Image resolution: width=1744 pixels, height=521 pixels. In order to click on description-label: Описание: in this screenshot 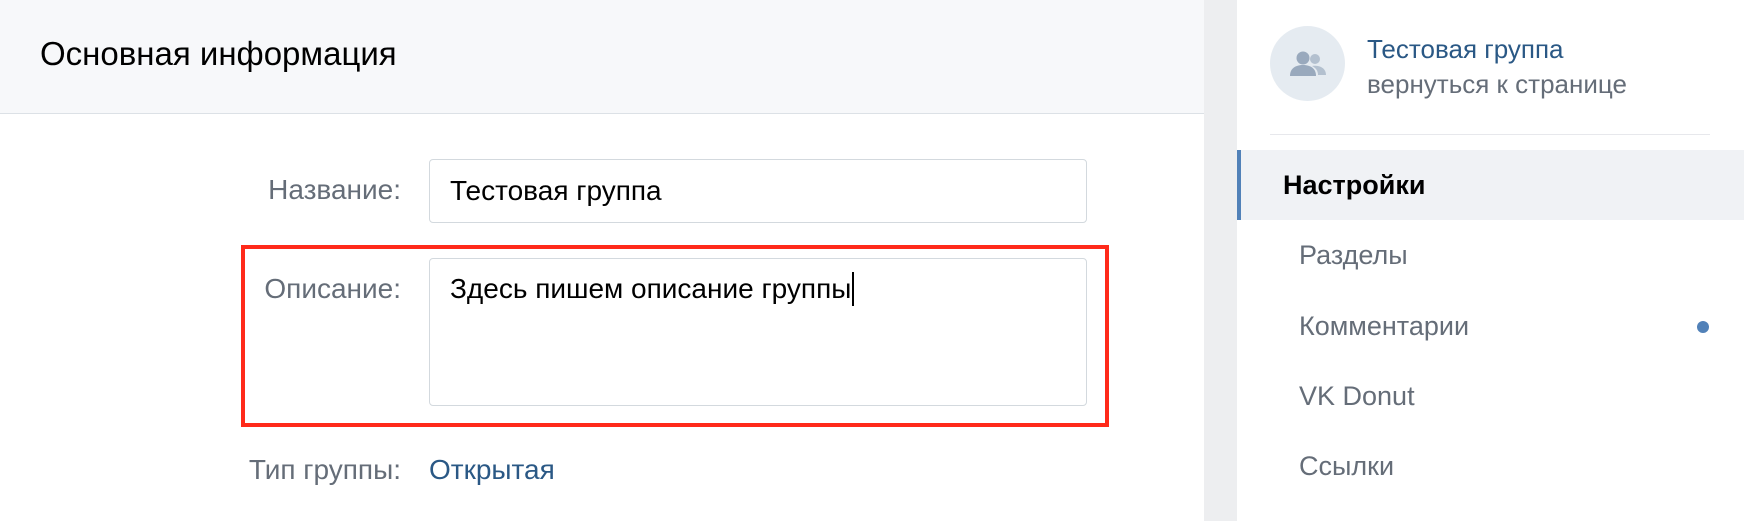, I will do `click(332, 288)`.